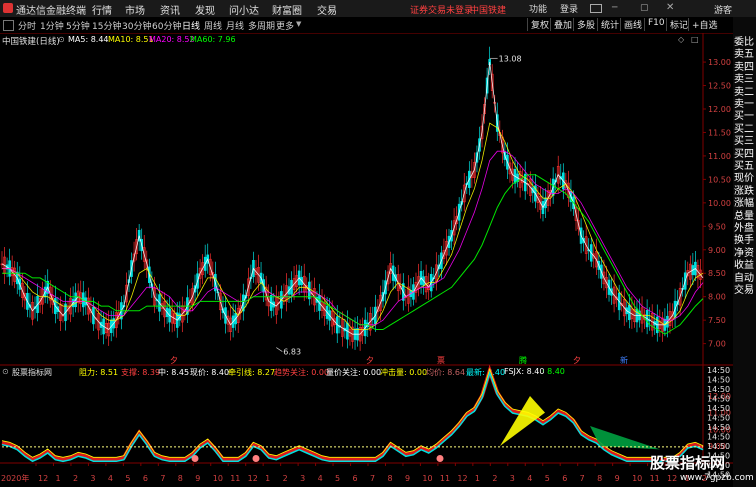 This screenshot has height=487, width=756. I want to click on grid-icon, so click(8, 25).